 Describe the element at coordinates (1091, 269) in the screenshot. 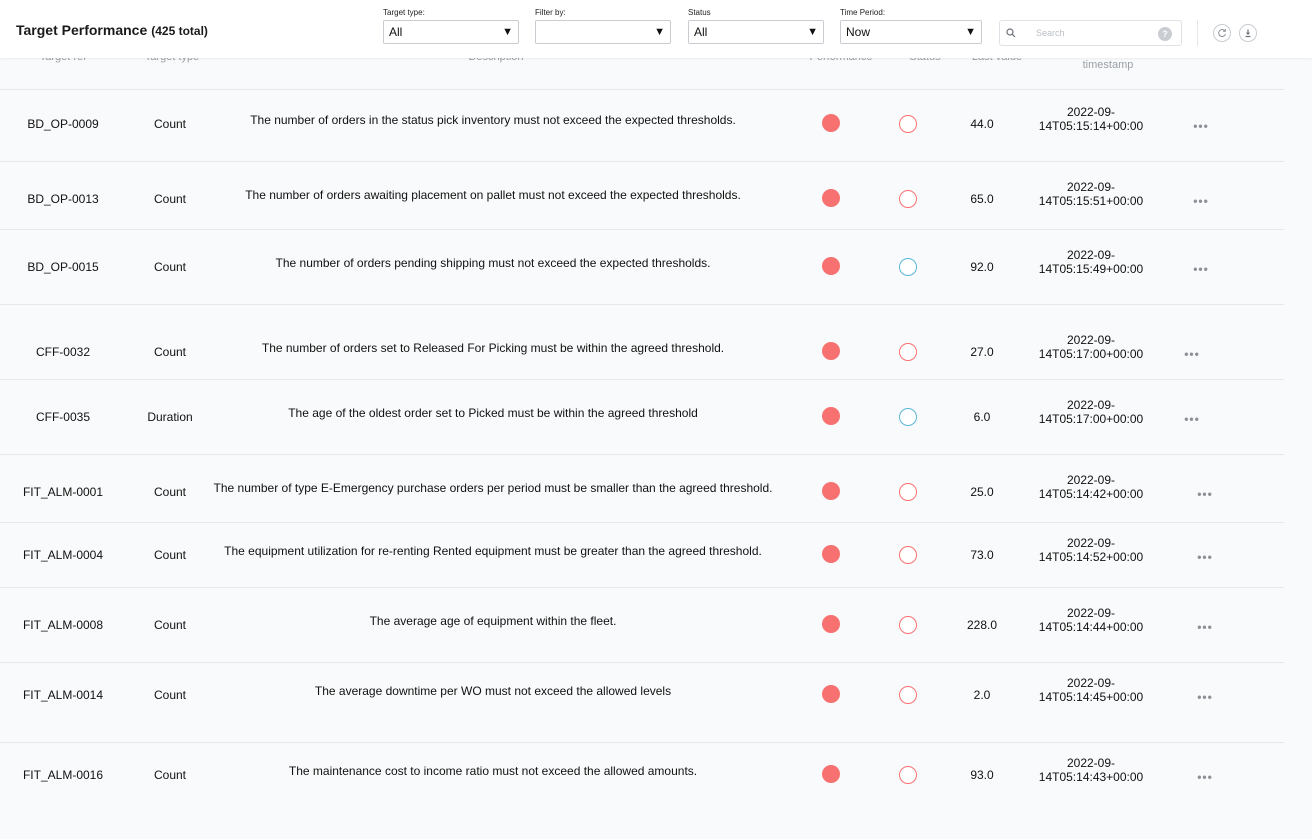

I see `timestamp-time: 14T05:15:49+00:00` at that location.